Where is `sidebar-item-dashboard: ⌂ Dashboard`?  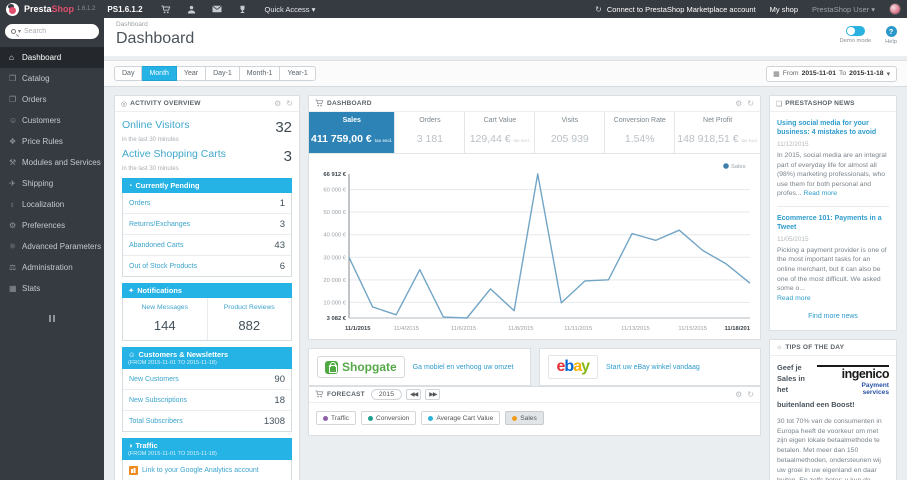 sidebar-item-dashboard: ⌂ Dashboard is located at coordinates (52, 57).